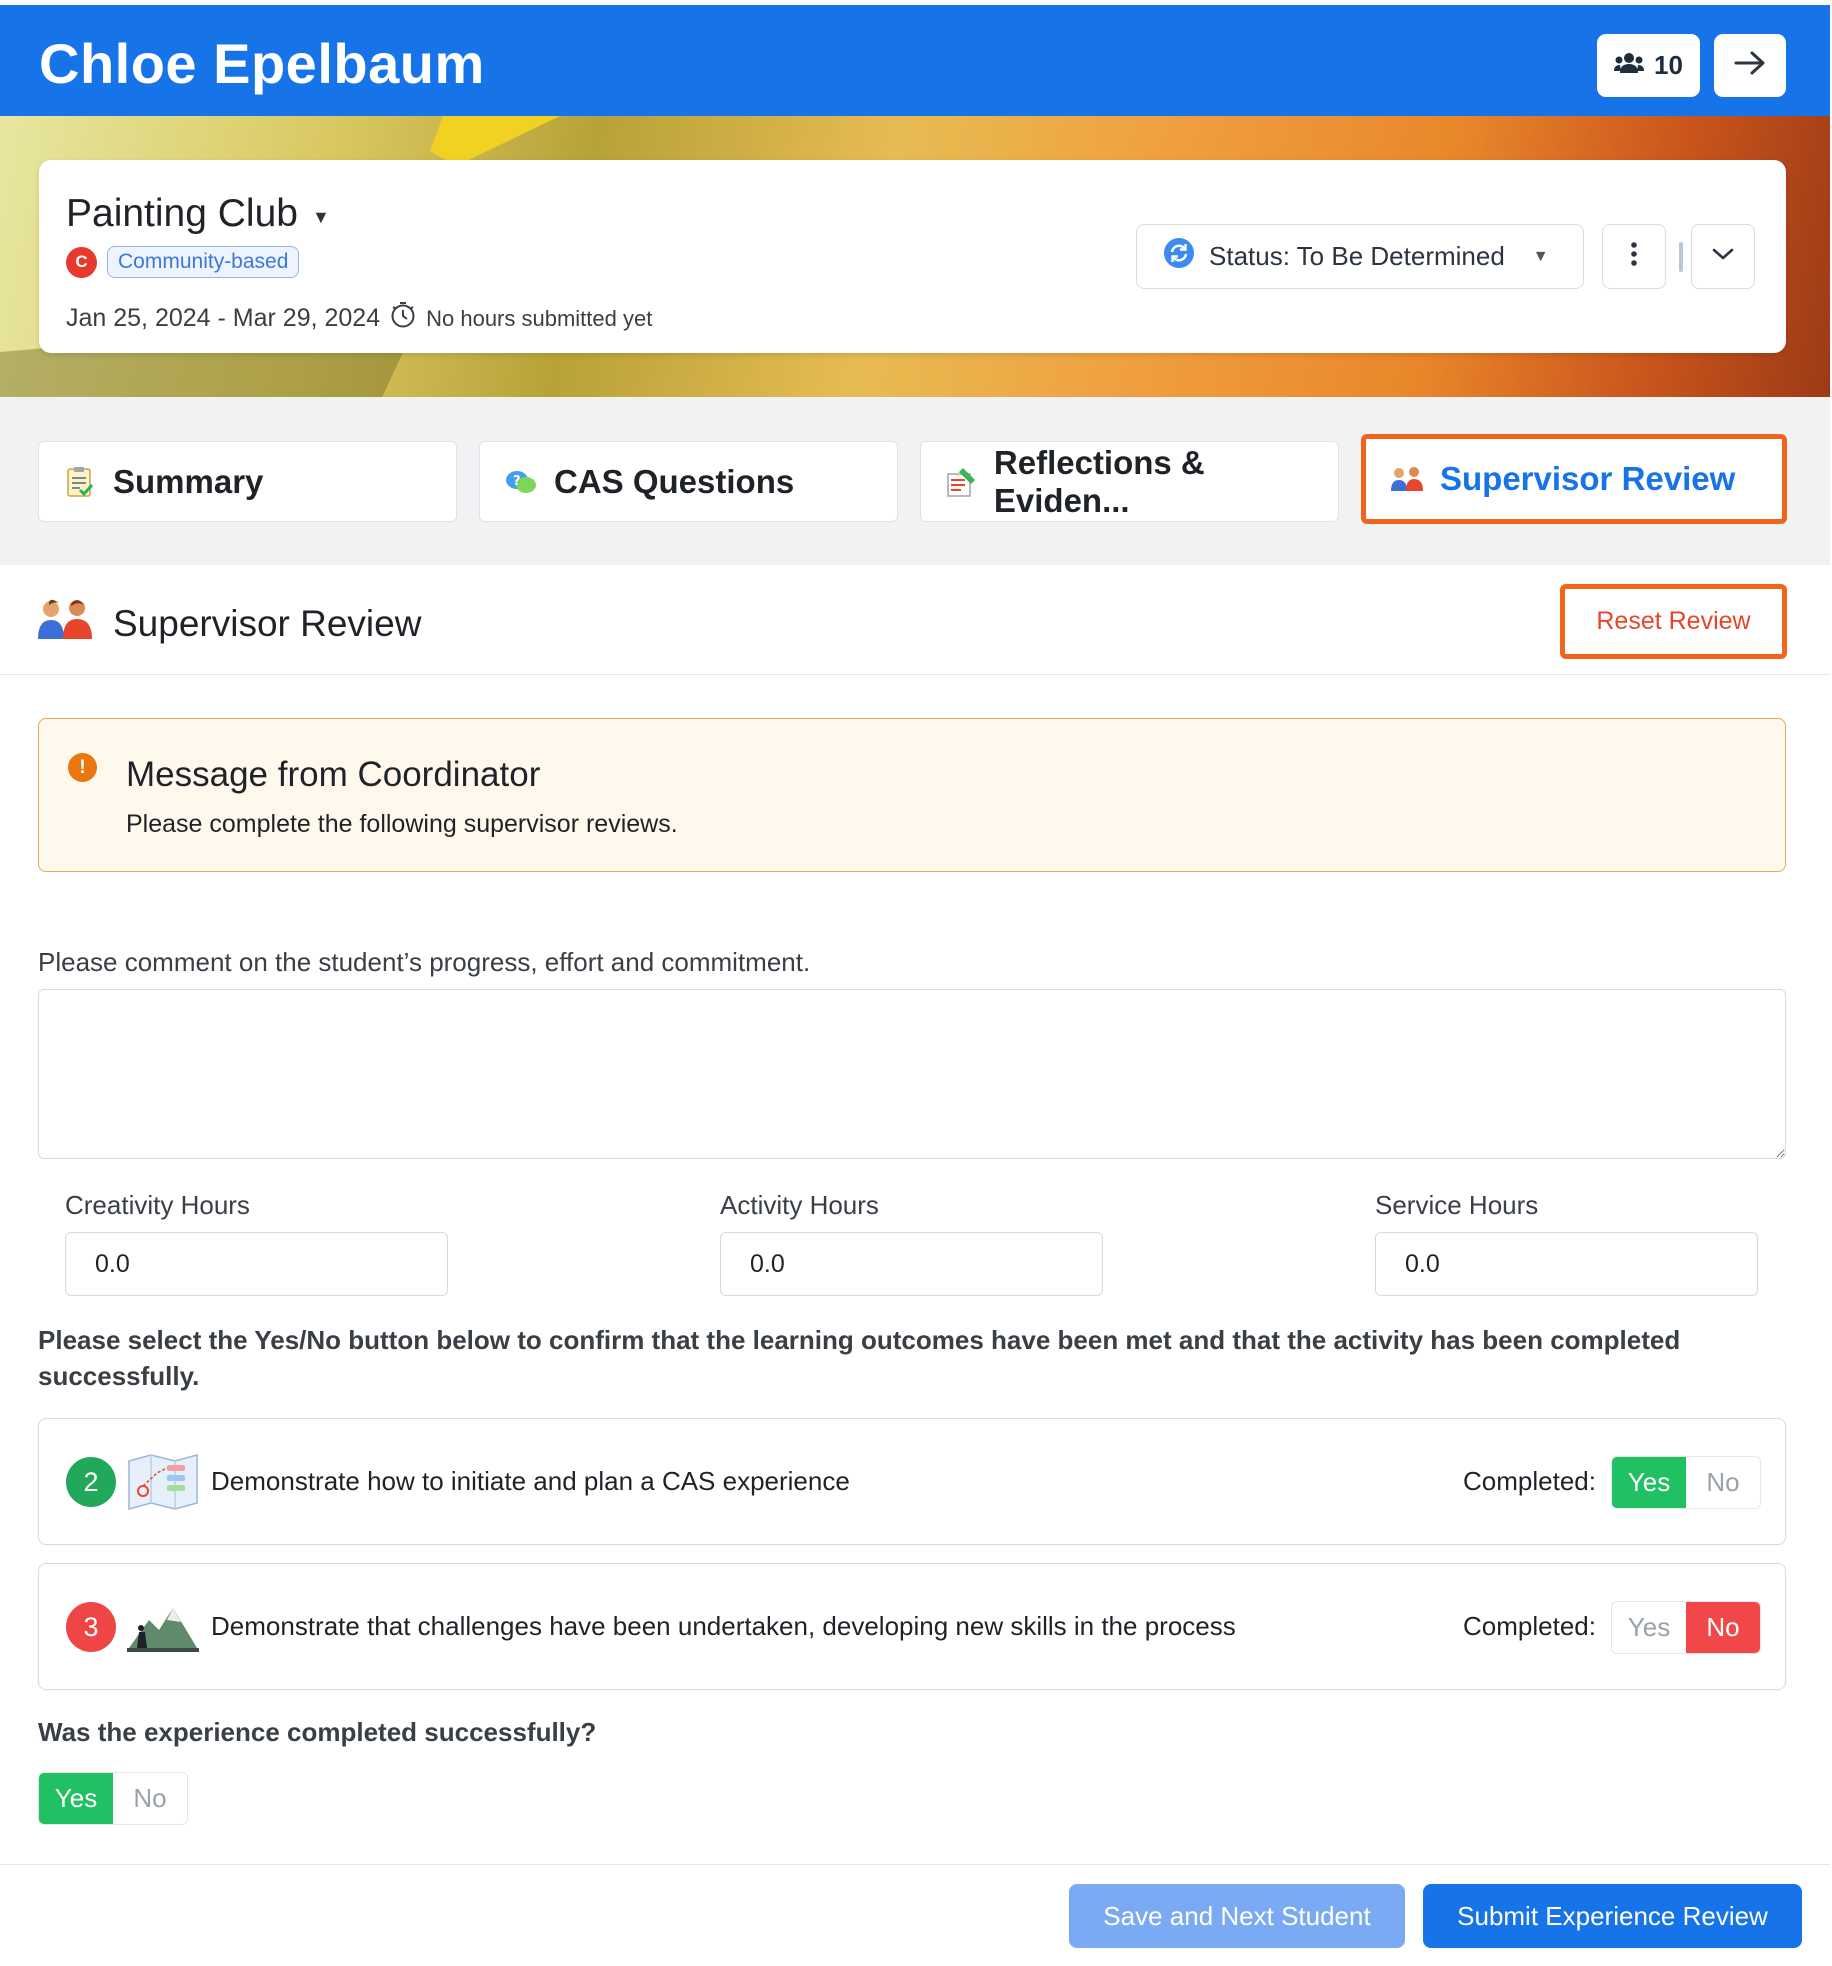 Image resolution: width=1832 pixels, height=1966 pixels. Describe the element at coordinates (267, 623) in the screenshot. I see `section-title: Supervisor Review` at that location.